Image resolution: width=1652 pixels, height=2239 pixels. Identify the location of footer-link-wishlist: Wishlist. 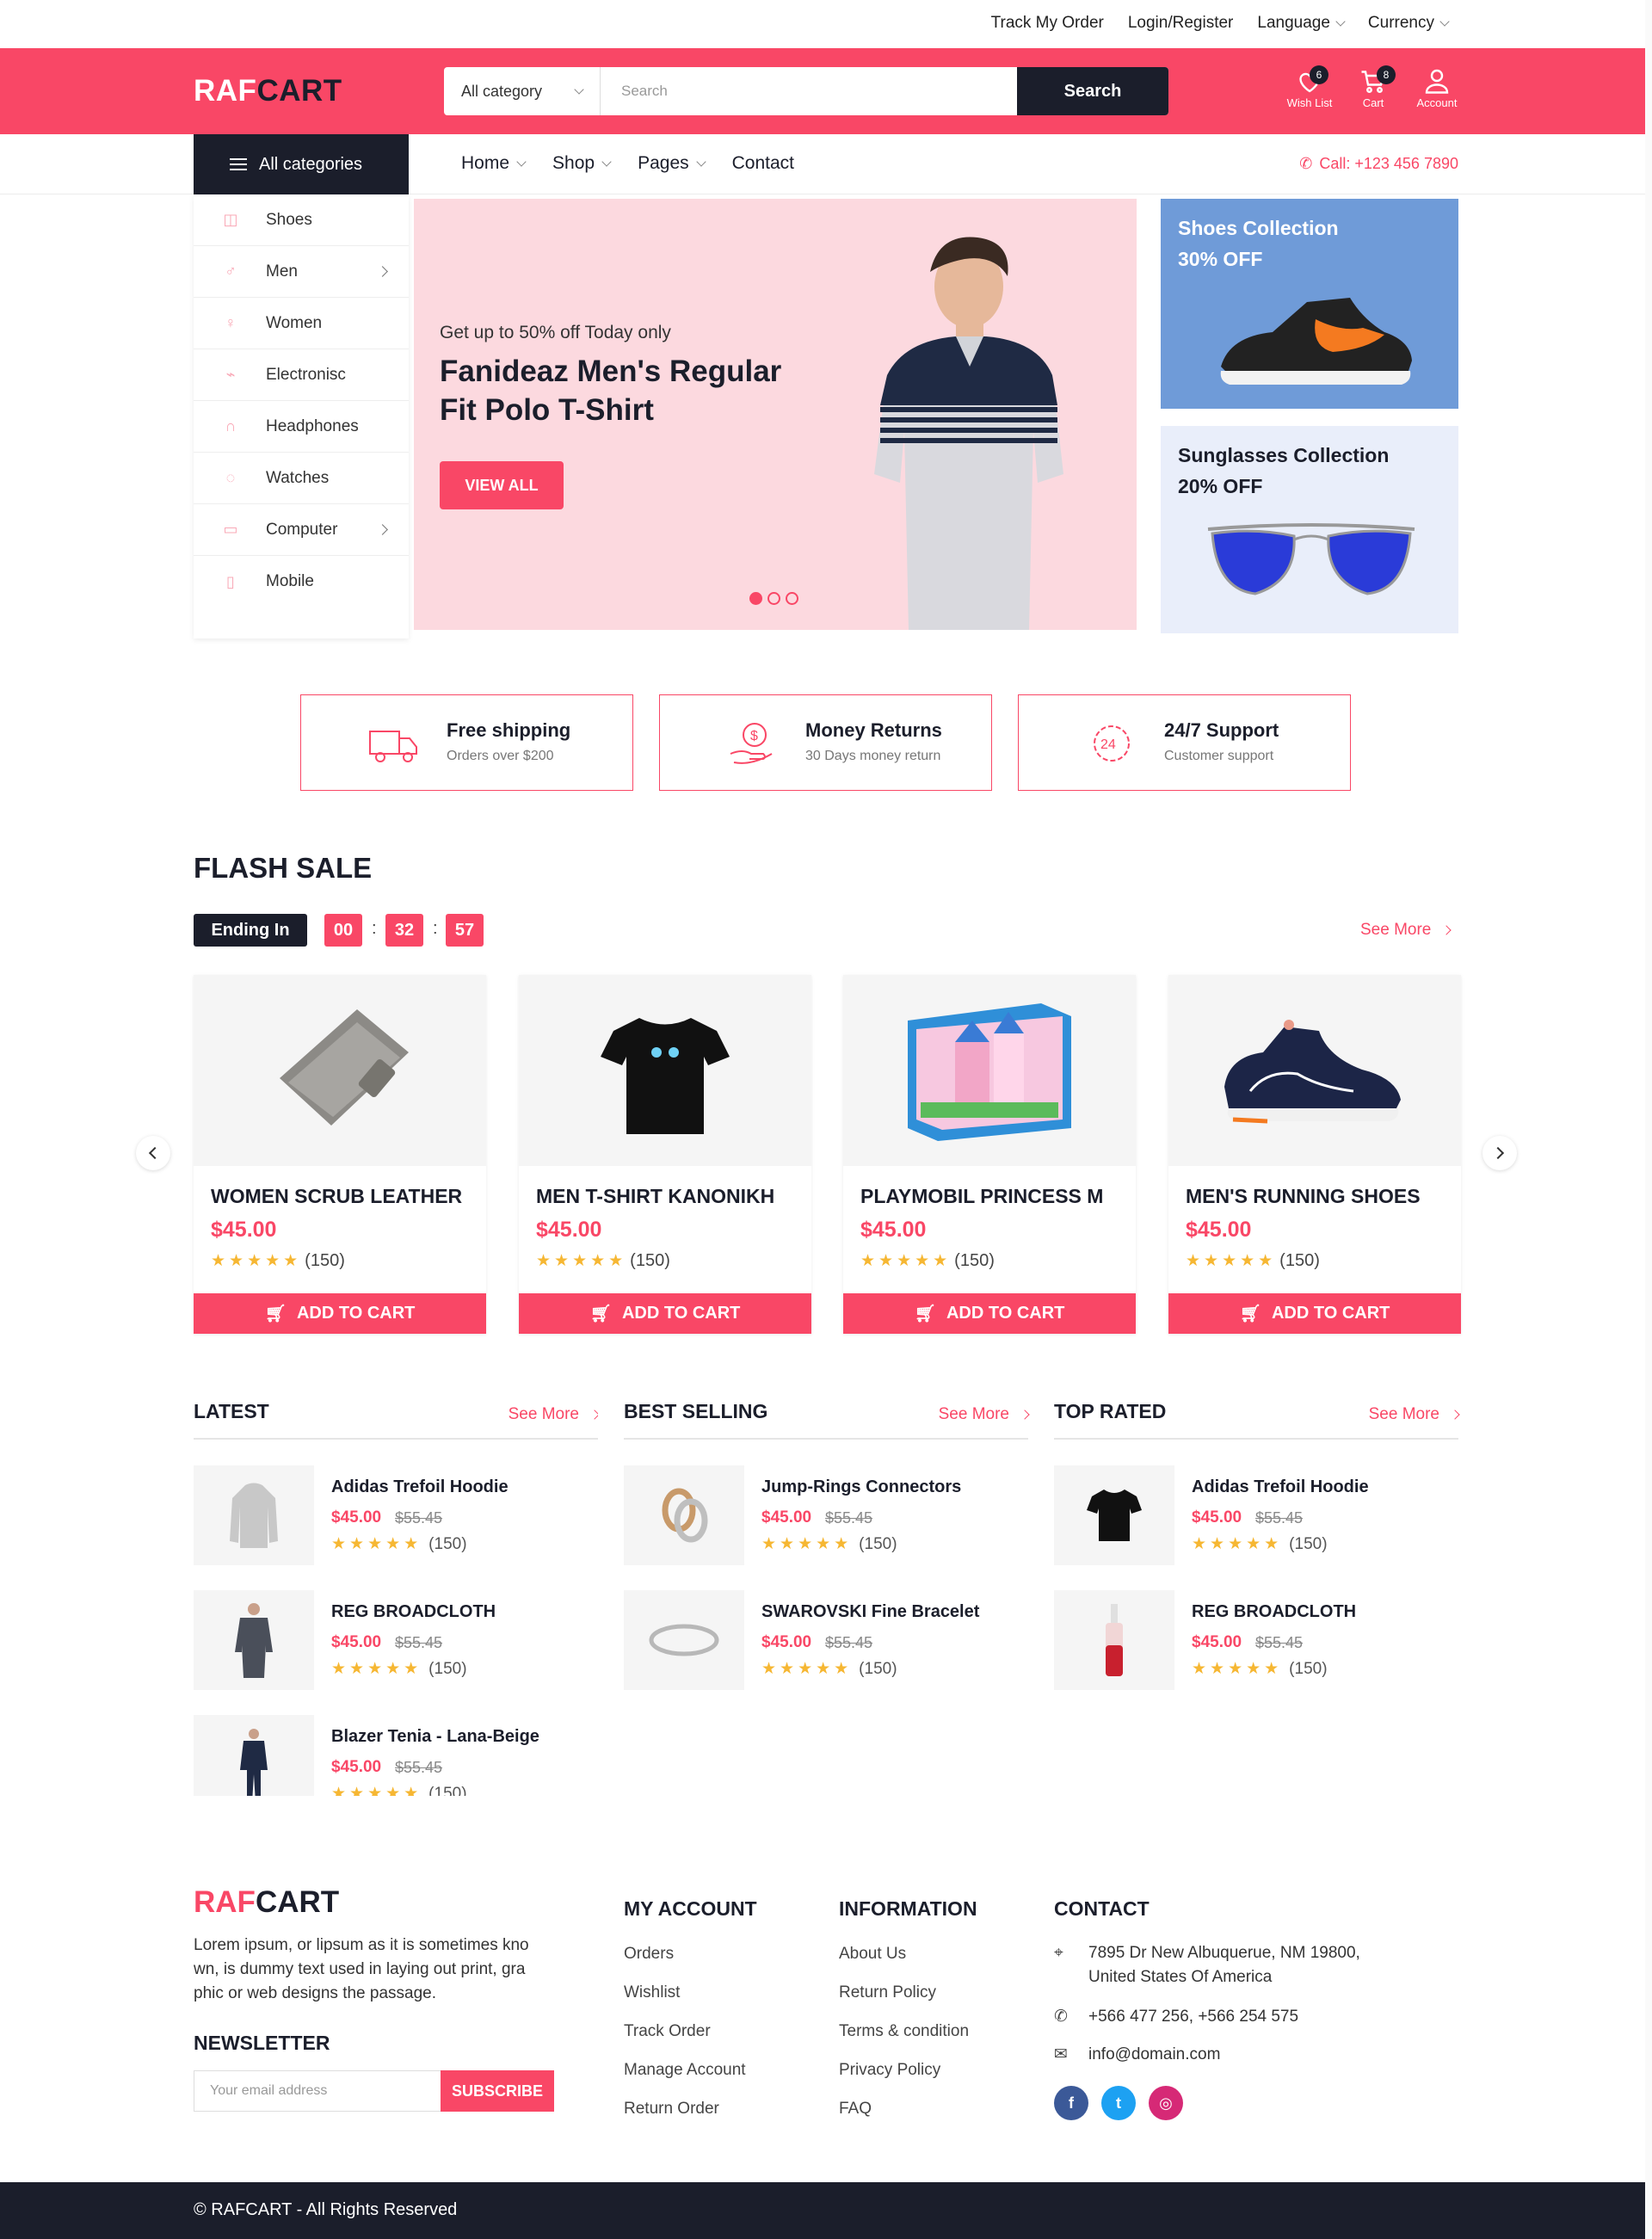
(652, 1992).